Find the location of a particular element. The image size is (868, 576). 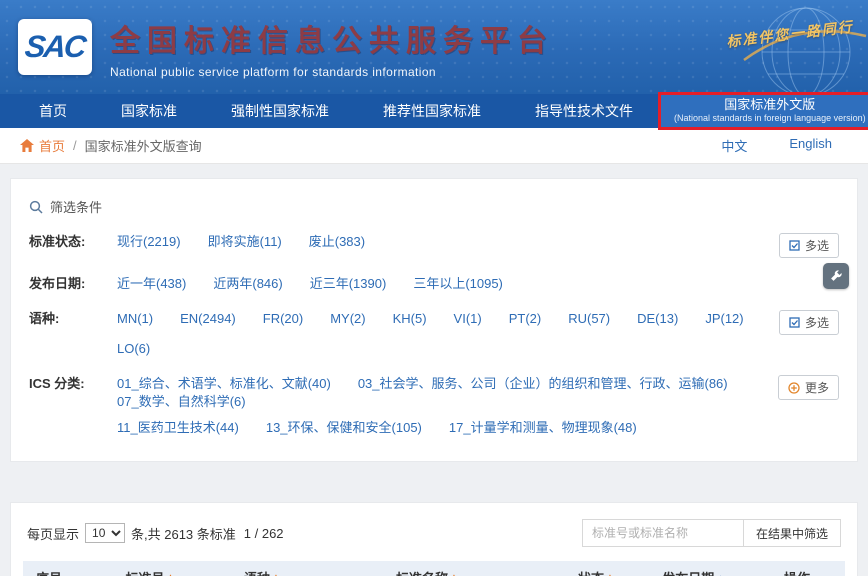

magnifier-icon is located at coordinates (36, 207).